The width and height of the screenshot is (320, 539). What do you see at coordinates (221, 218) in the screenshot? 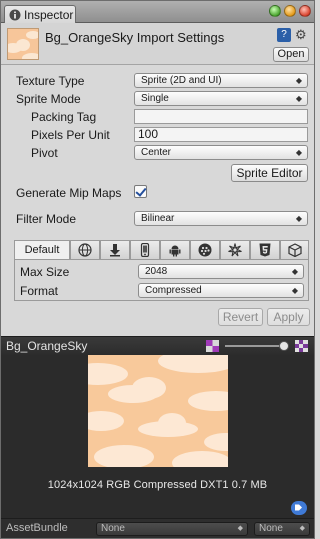
I see `filter-mode-dropdown: Bilinear ◆` at bounding box center [221, 218].